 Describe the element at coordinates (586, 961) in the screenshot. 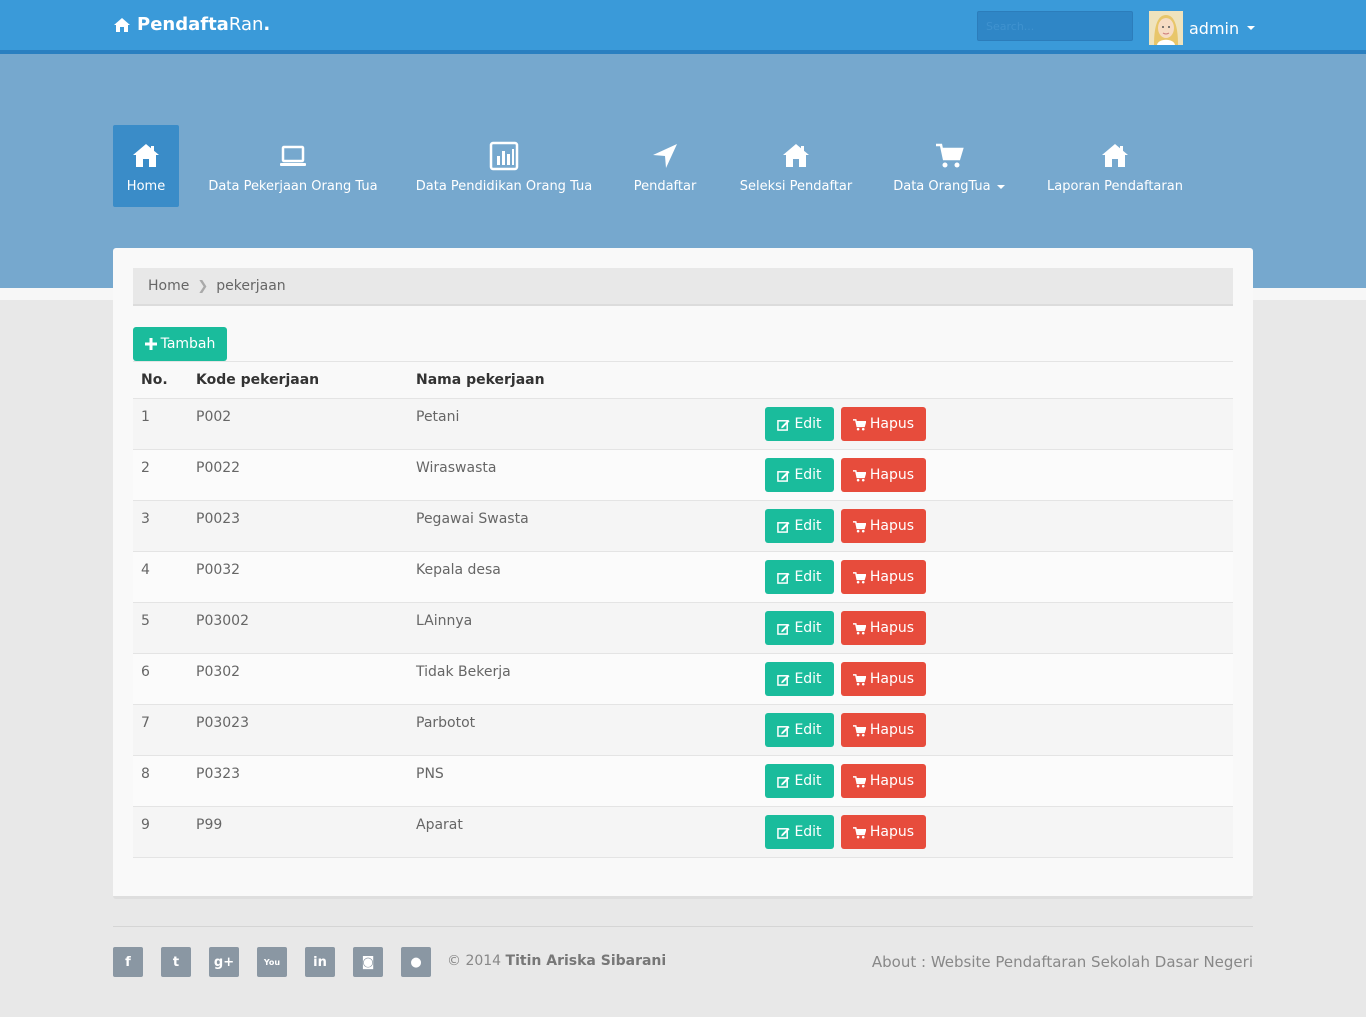

I see `copyright-name: Titin Ariska Sibarani` at that location.